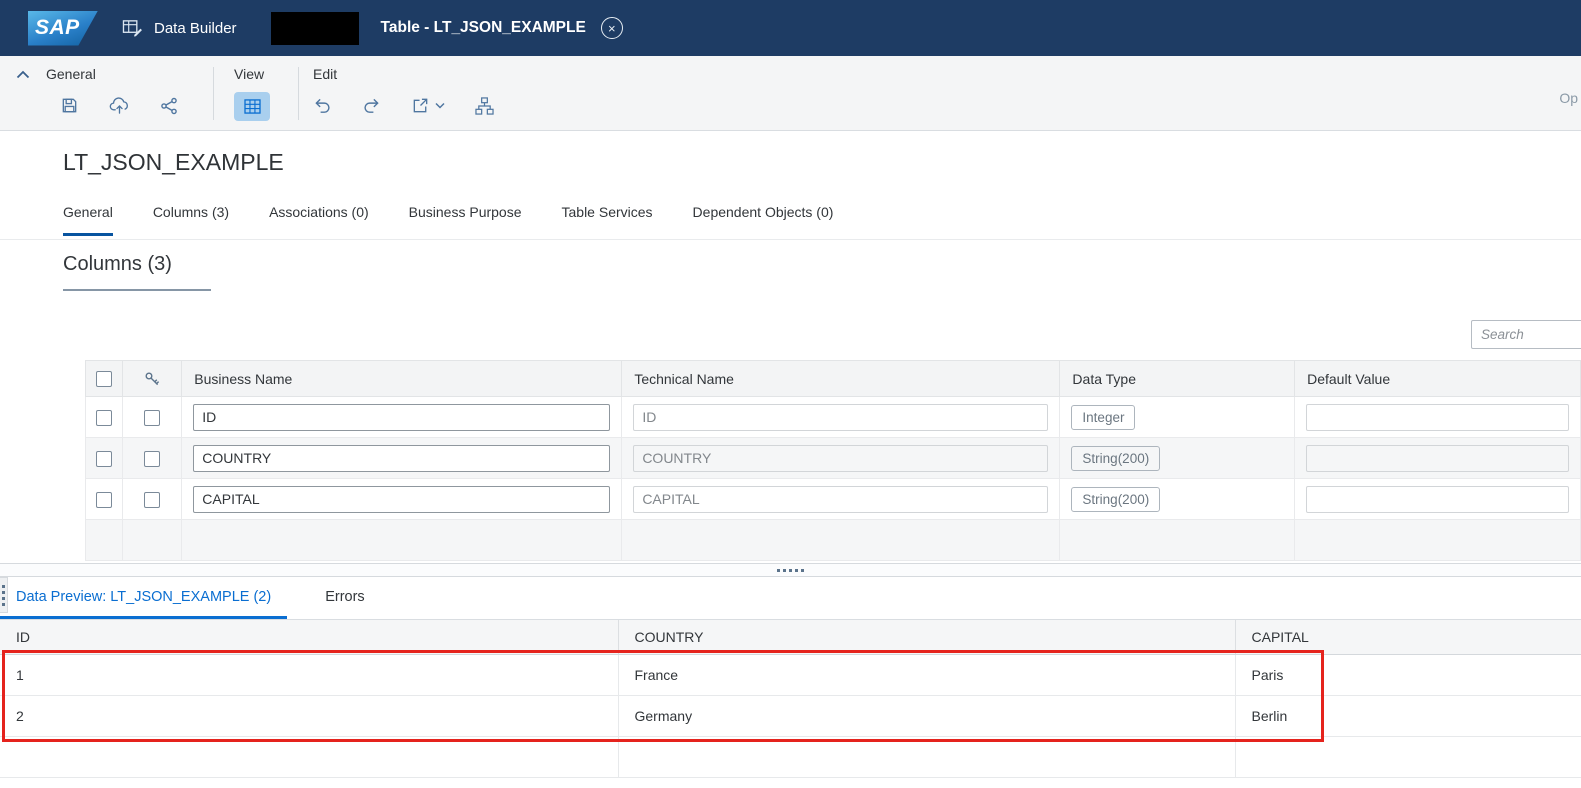  I want to click on deploy-cloud-icon, so click(119, 105).